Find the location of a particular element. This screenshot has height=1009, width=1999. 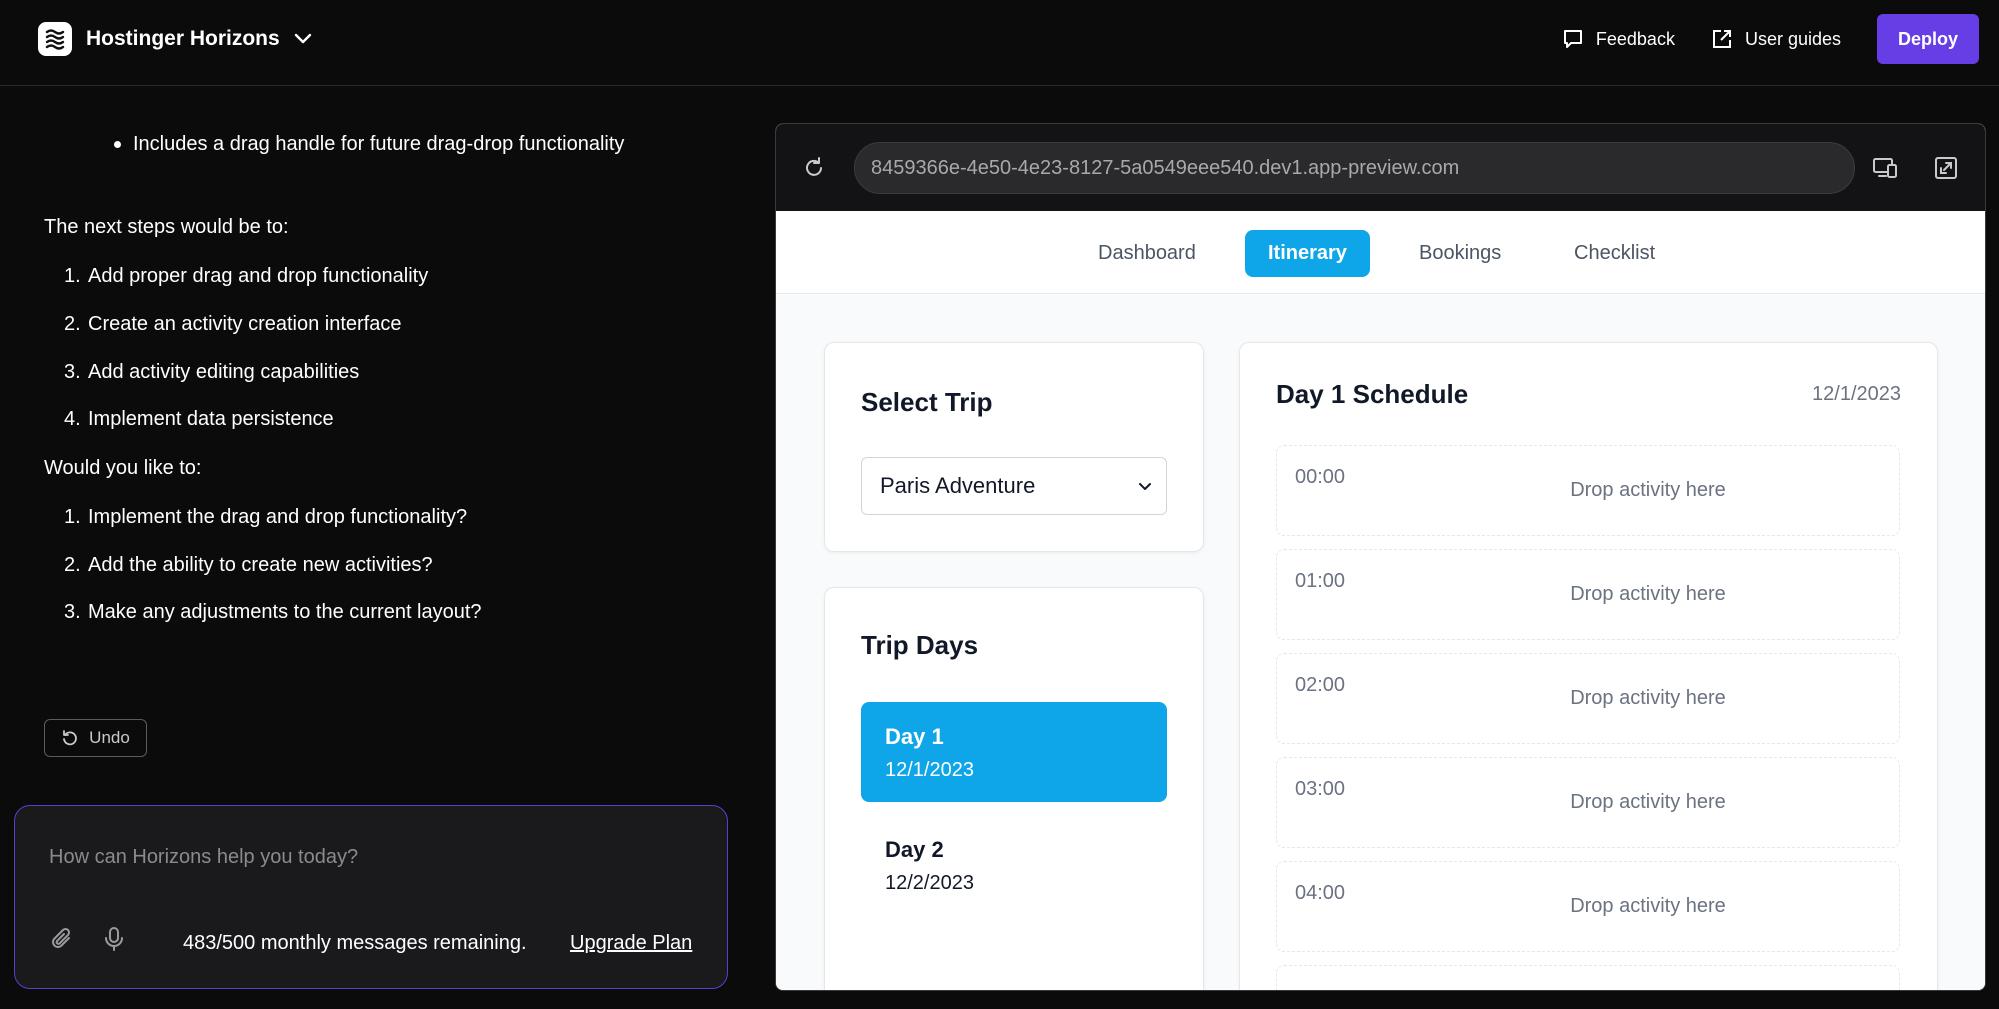

list-item: 1. Add proper drag and drop functionality is located at coordinates (246, 276).